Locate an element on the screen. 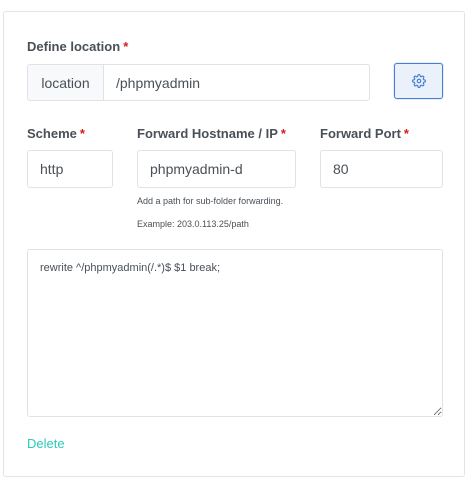  scheme-label-text: Scheme is located at coordinates (52, 133).